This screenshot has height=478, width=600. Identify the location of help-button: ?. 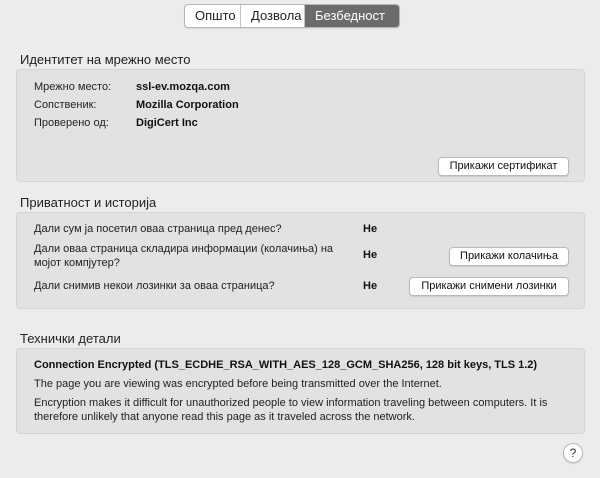
(573, 453).